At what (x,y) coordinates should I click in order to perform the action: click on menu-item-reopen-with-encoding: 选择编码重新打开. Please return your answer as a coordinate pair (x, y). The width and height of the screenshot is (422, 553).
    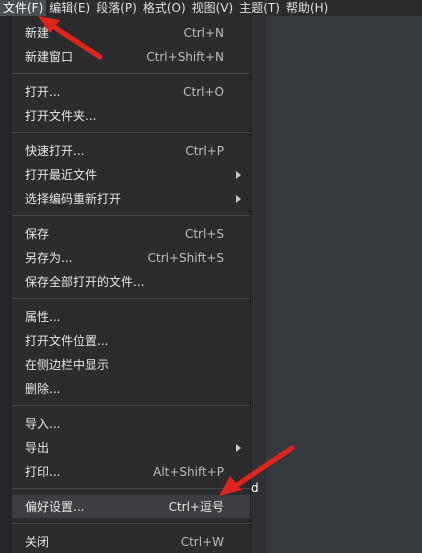
    Looking at the image, I should click on (131, 198).